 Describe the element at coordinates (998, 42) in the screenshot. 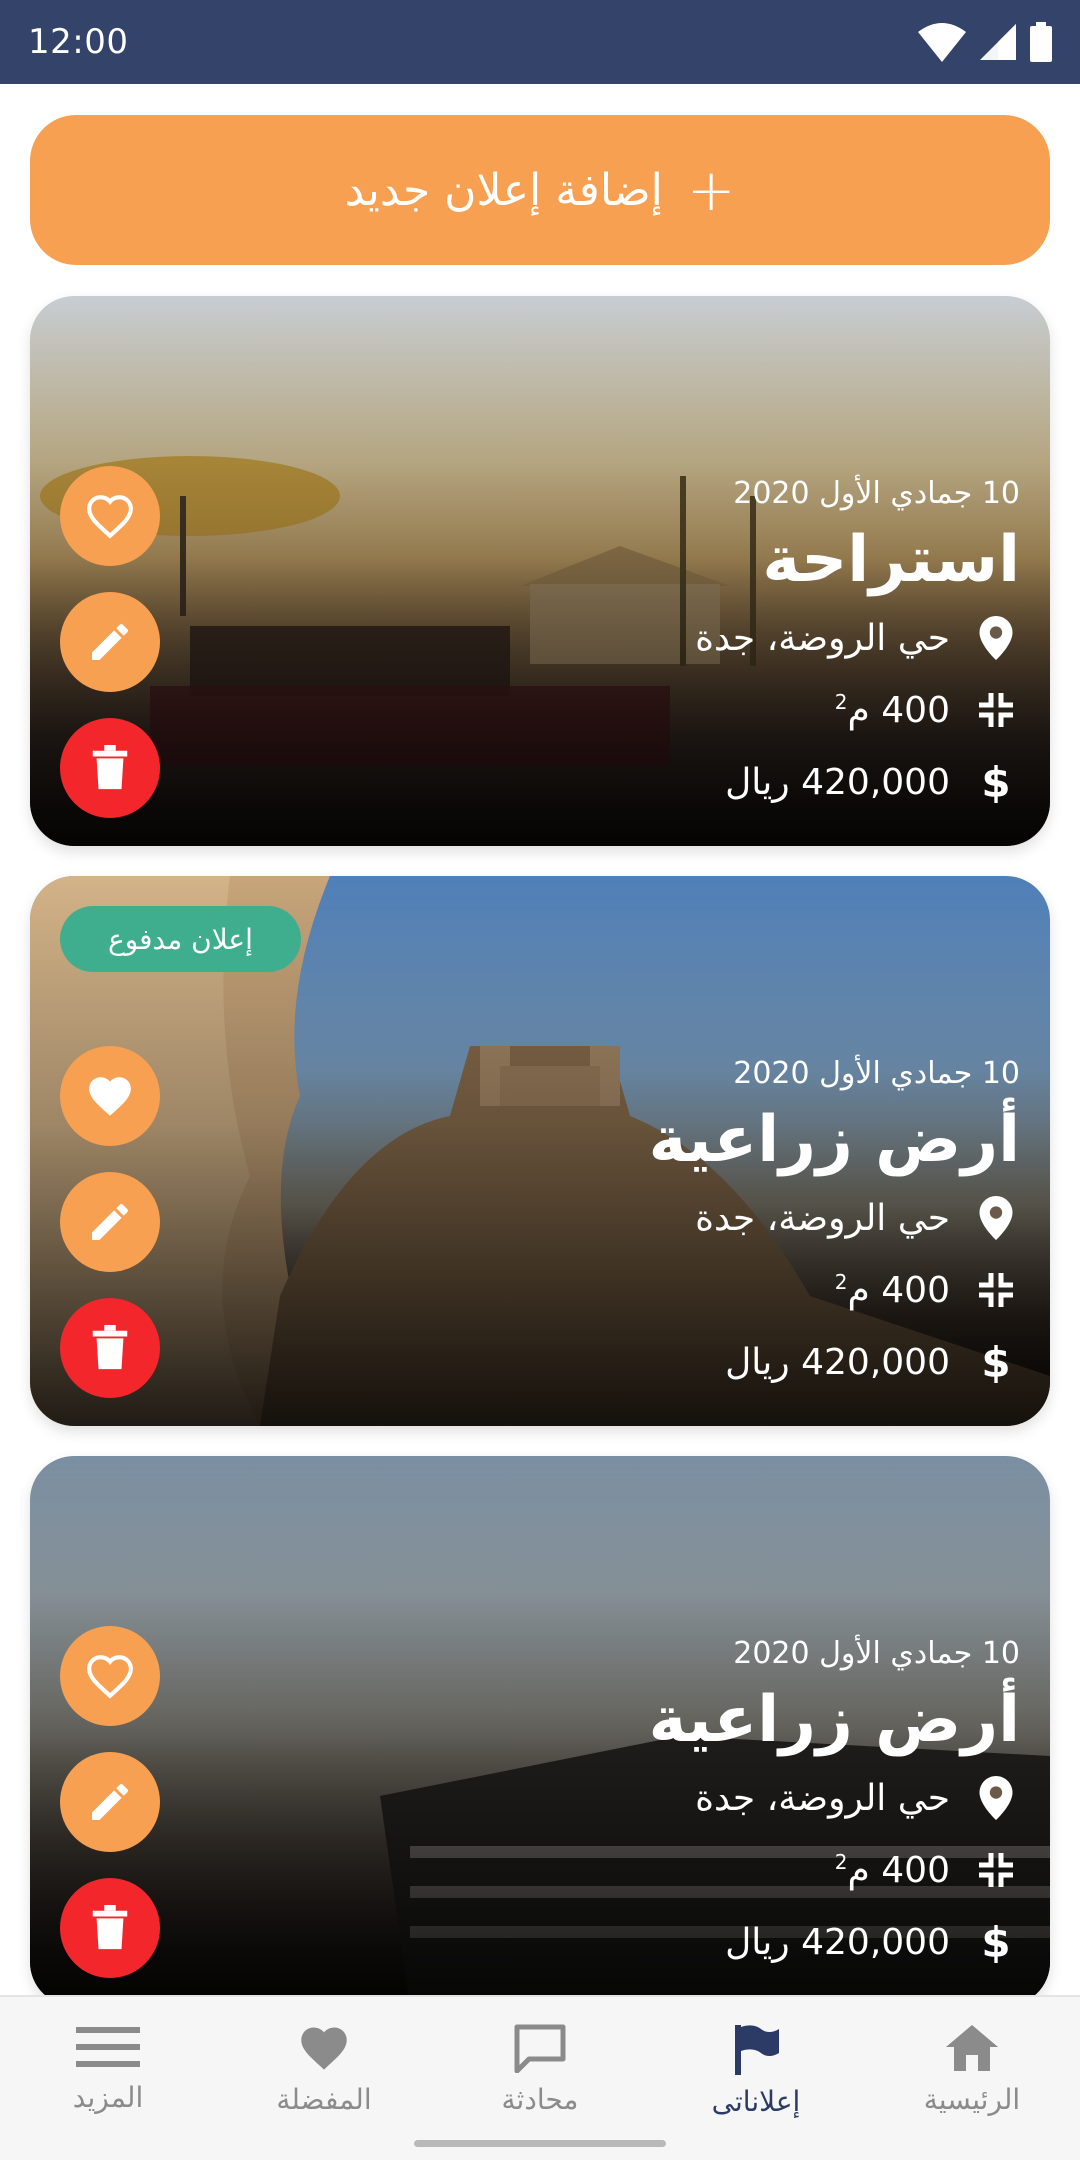

I see `signal-icon` at that location.